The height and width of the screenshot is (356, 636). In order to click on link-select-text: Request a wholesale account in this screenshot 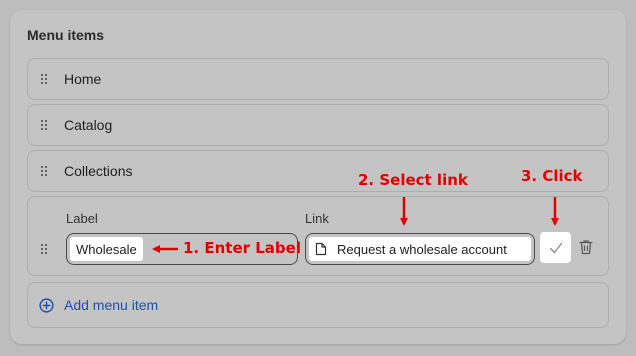, I will do `click(422, 249)`.